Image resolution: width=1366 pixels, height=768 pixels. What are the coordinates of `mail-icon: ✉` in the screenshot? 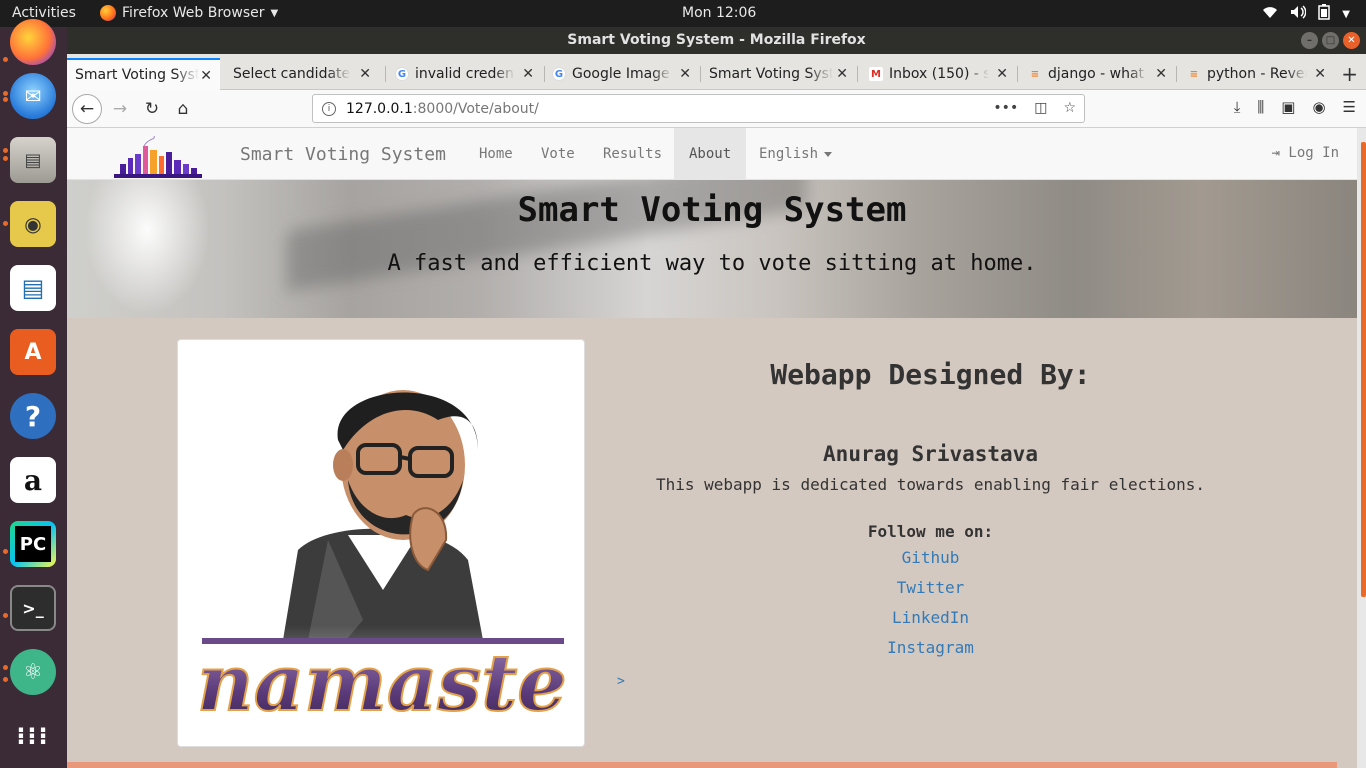 It's located at (33, 96).